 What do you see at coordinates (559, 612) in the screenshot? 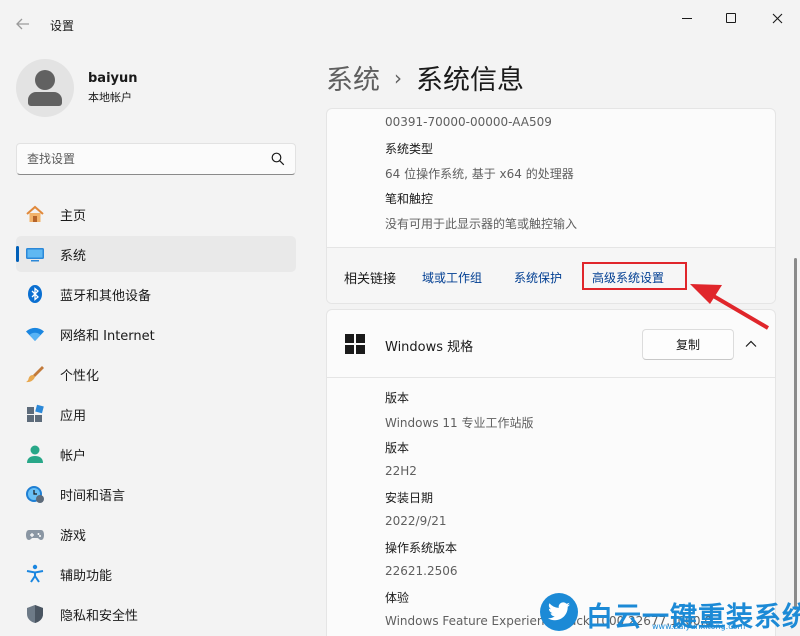
I see `twitter-bird-icon` at bounding box center [559, 612].